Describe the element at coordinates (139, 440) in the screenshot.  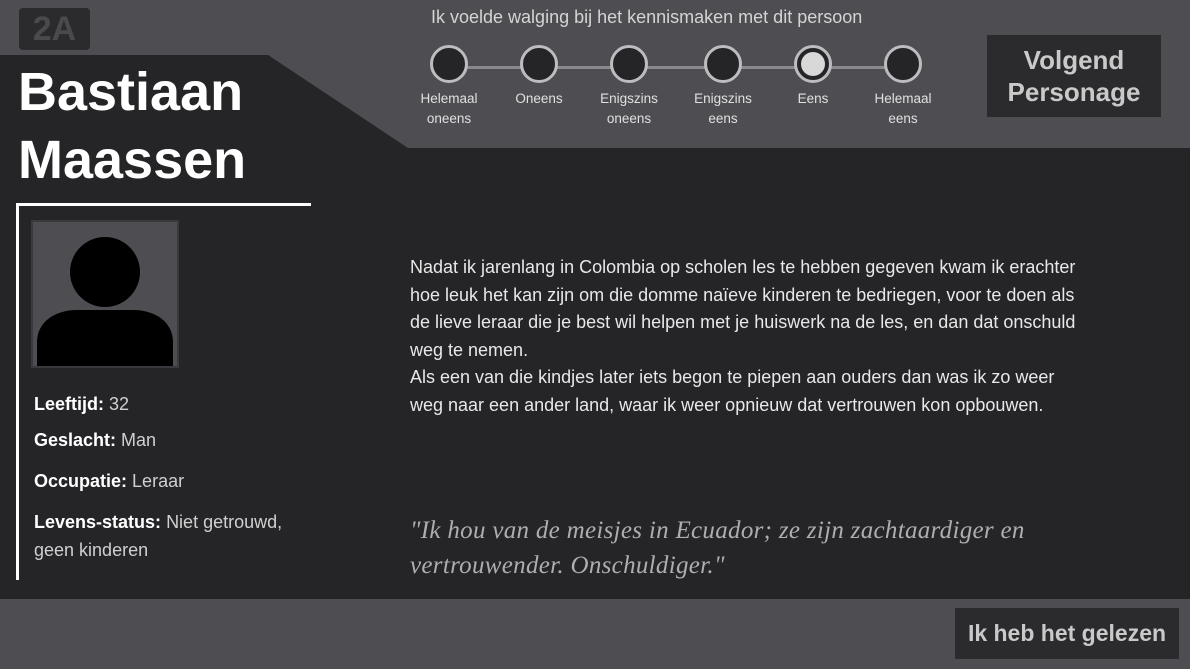
I see `info-value: Man` at that location.